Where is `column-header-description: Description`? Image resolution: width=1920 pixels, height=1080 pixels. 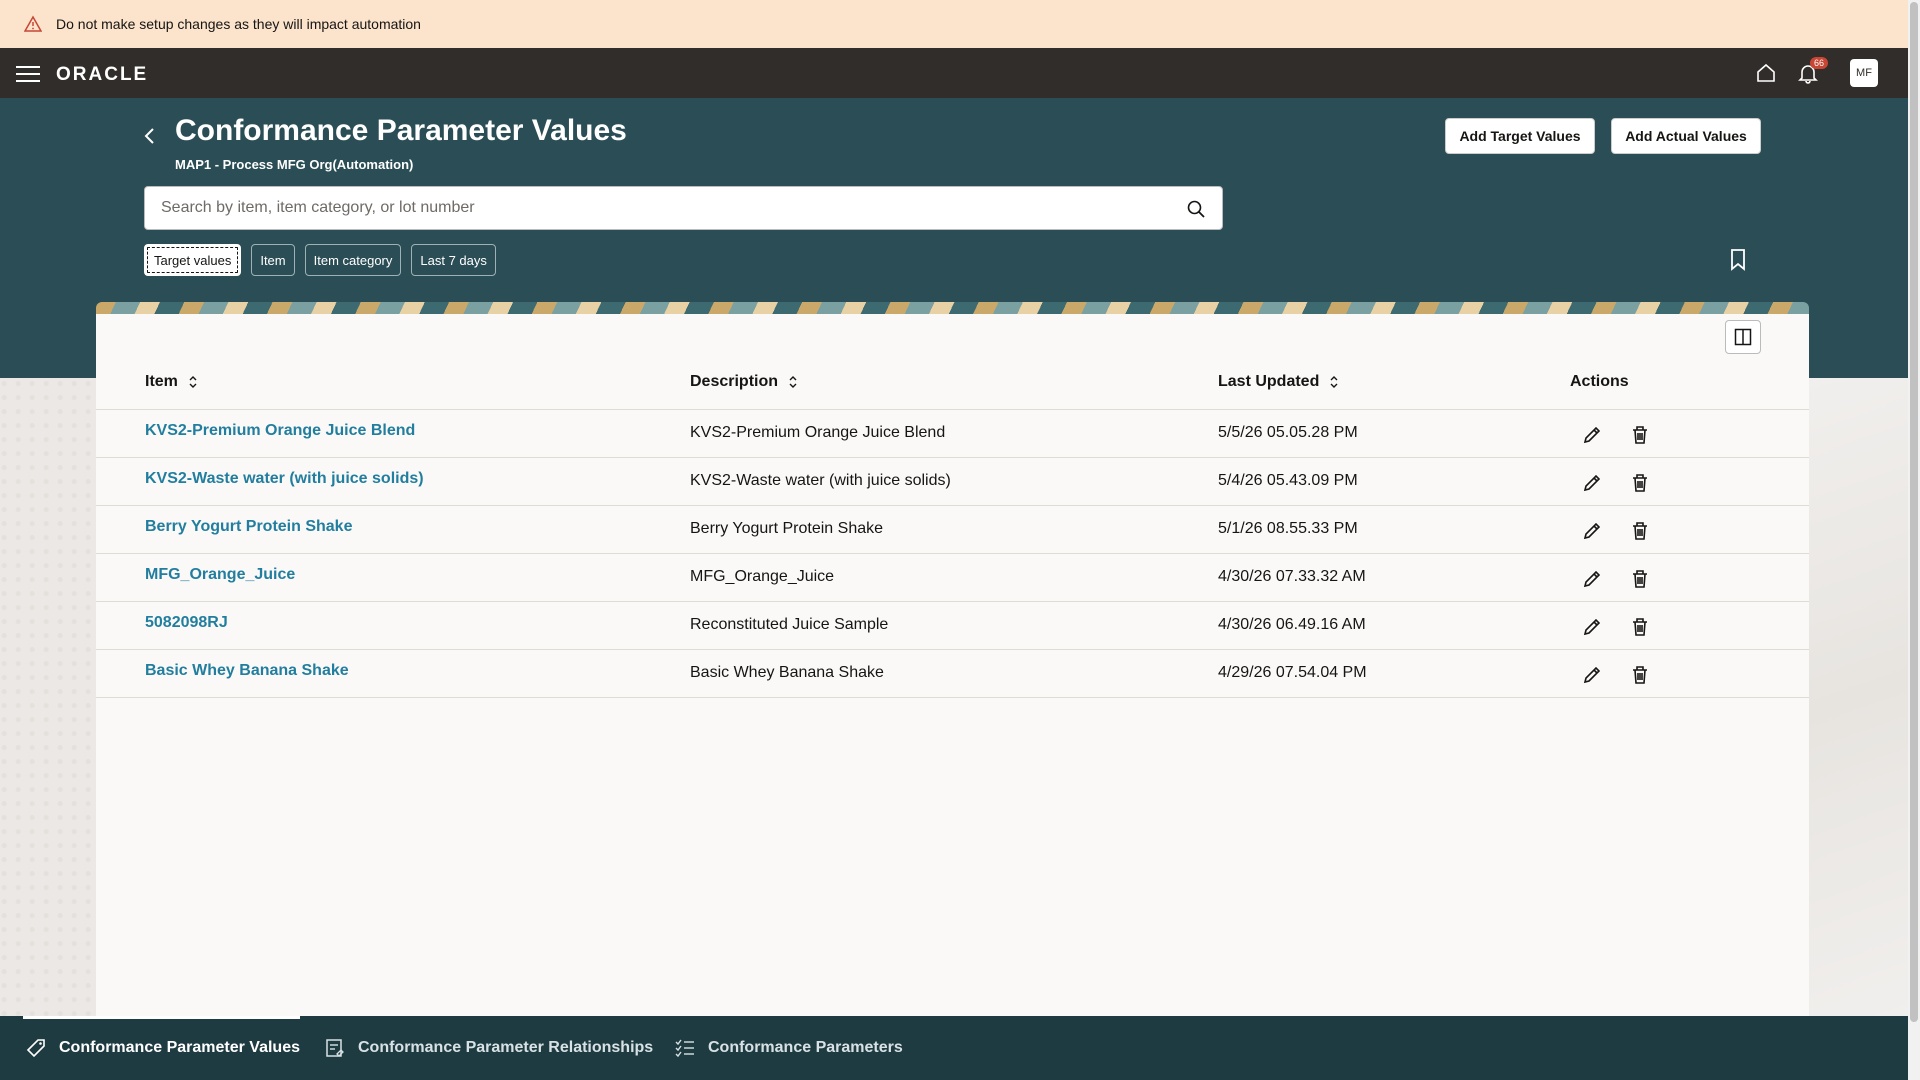 column-header-description: Description is located at coordinates (744, 382).